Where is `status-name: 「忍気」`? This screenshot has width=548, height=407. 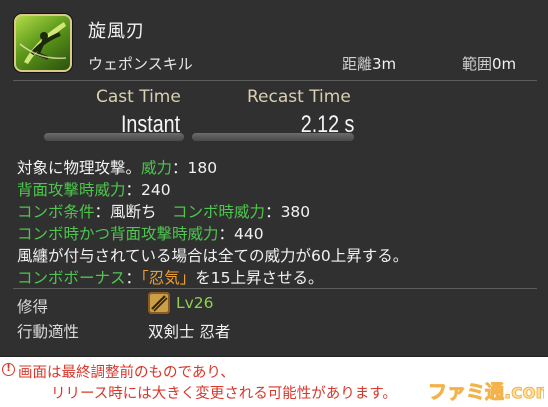 status-name: 「忍気」 is located at coordinates (168, 278).